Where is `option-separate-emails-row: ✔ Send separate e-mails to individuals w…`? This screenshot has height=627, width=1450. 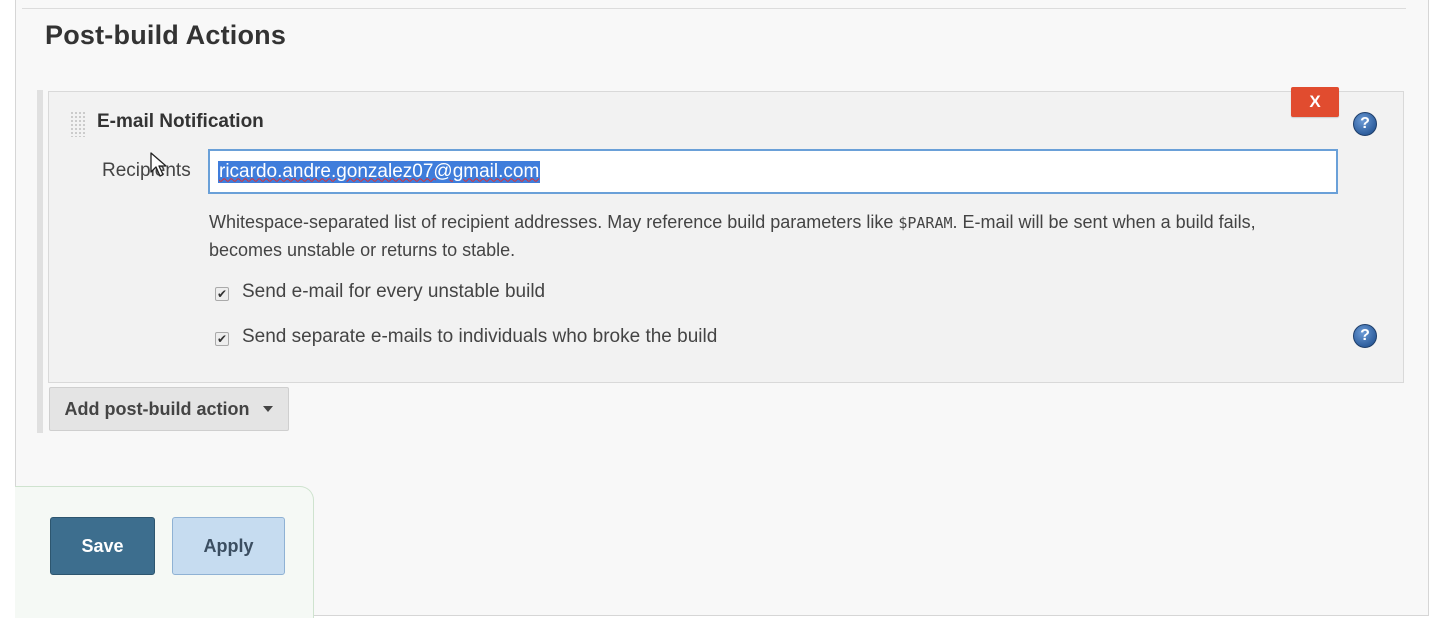
option-separate-emails-row: ✔ Send separate e-mails to individuals w… is located at coordinates (466, 337).